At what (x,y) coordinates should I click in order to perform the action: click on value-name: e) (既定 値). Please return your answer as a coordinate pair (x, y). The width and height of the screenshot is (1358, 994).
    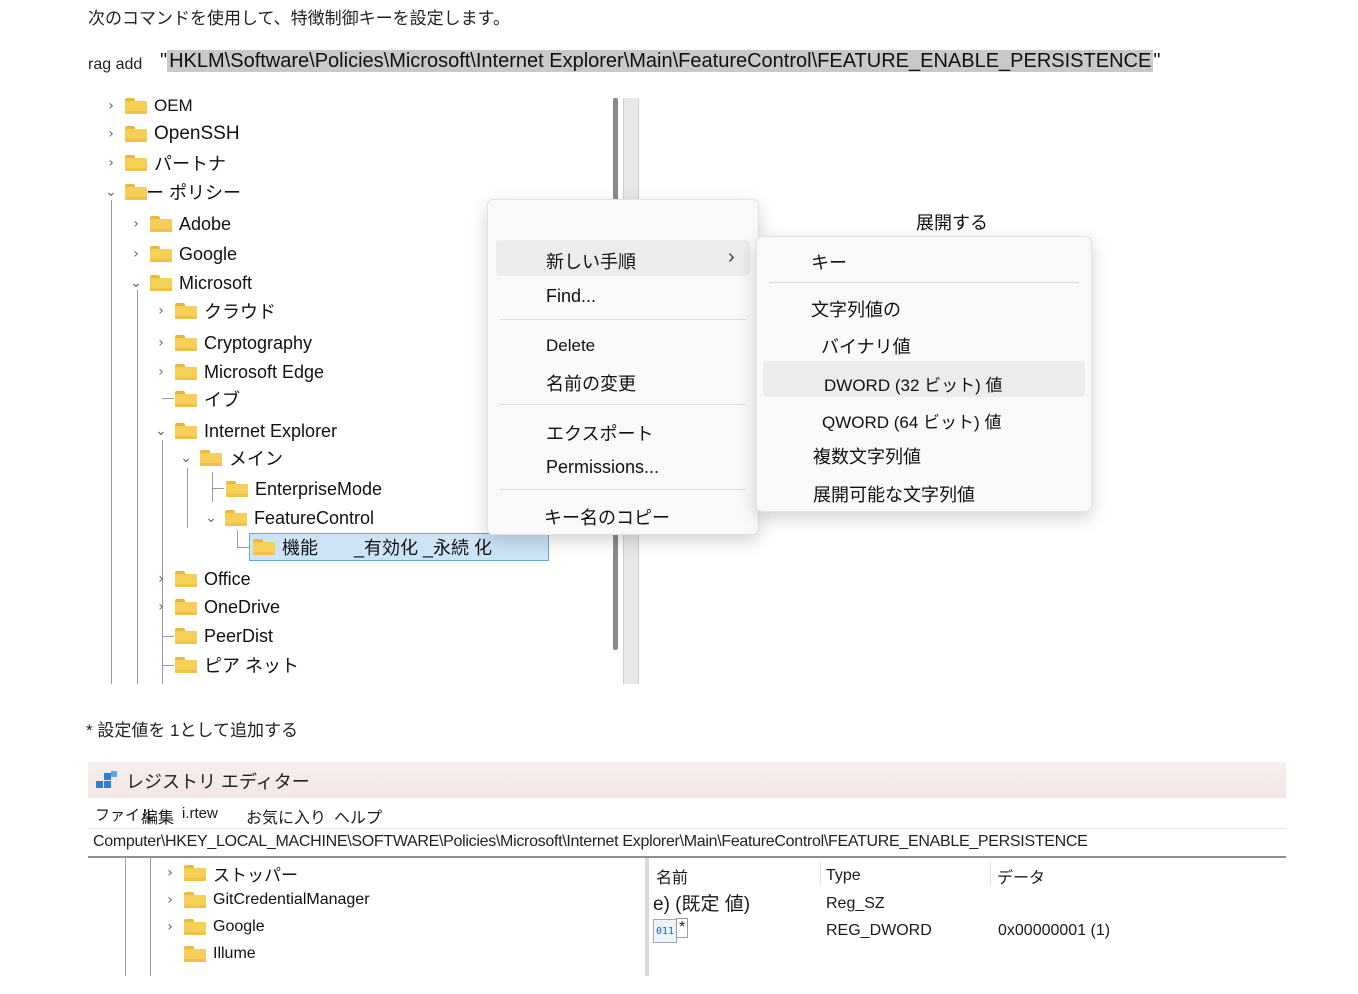
    Looking at the image, I should click on (702, 904).